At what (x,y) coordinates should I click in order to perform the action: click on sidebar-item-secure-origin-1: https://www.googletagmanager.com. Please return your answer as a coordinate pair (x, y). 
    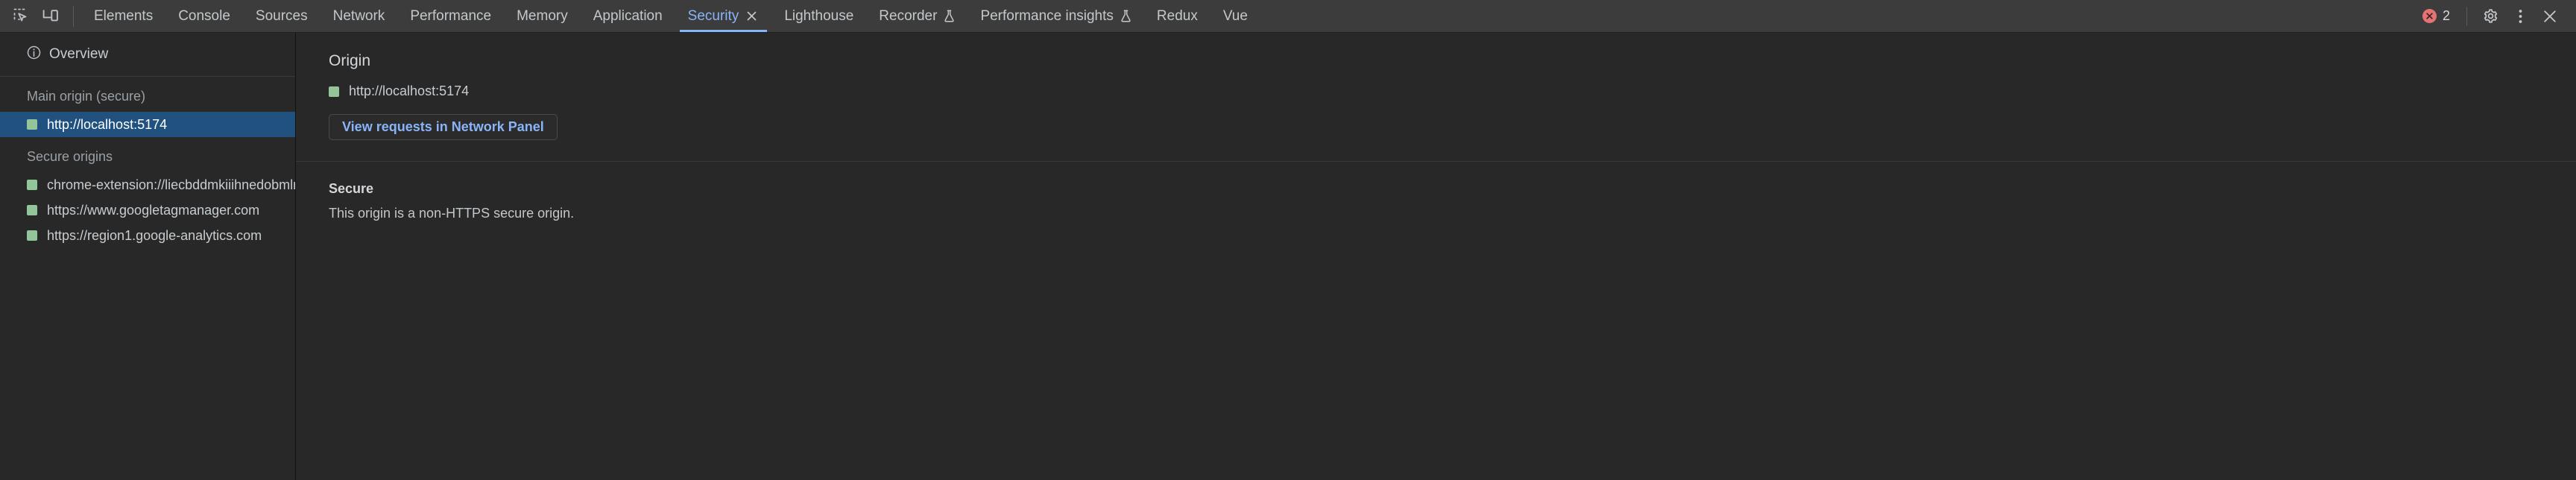
    Looking at the image, I should click on (148, 210).